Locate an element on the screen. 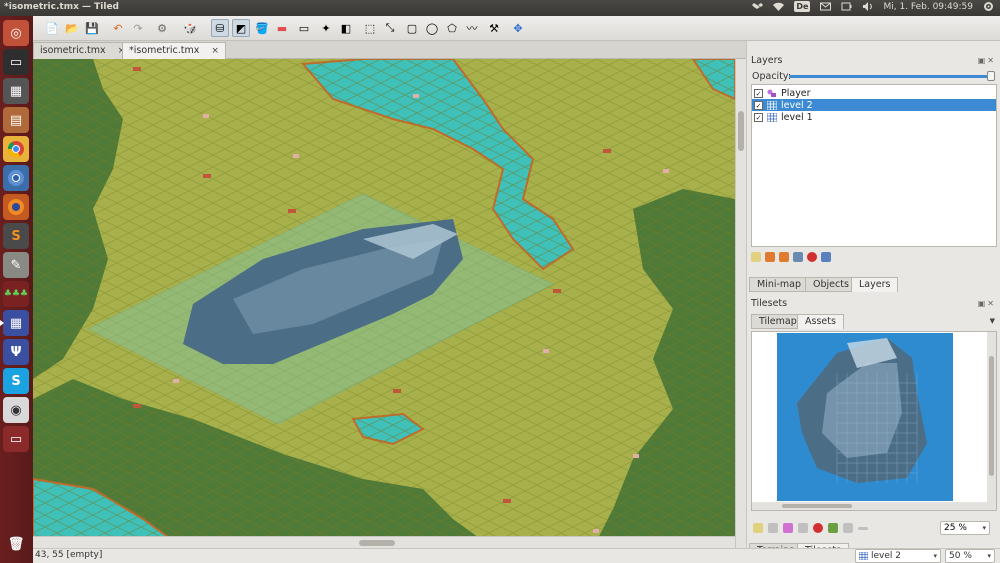 This screenshot has height=563, width=1000. export-tileset-icon is located at coordinates (788, 528).